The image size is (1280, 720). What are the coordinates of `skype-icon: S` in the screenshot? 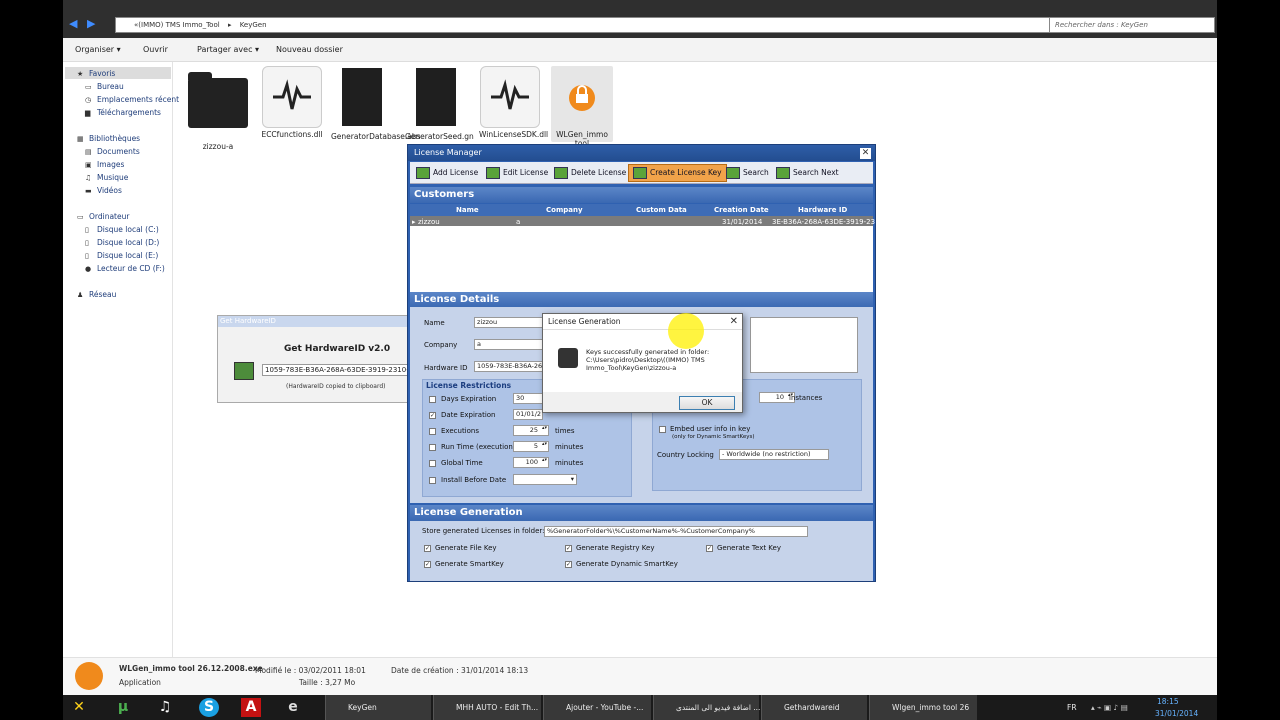 It's located at (209, 707).